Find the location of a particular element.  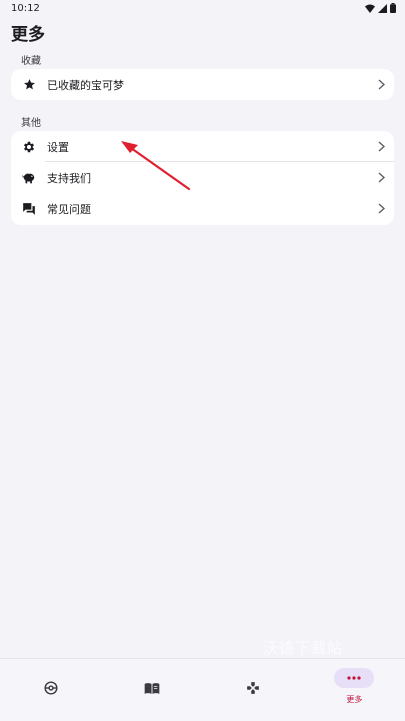

section-label-other: 其他 is located at coordinates (31, 123).